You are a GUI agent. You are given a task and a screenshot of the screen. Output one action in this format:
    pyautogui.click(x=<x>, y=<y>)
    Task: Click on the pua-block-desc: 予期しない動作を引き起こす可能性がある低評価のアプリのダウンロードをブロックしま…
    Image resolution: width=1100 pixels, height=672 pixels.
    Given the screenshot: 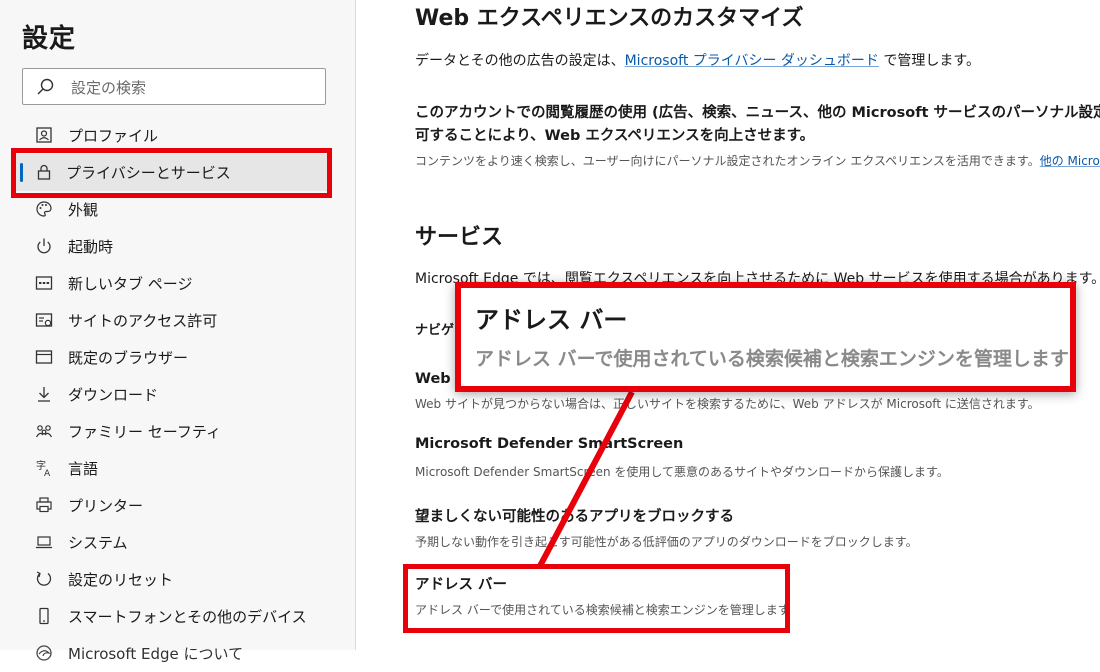 What is the action you would take?
    pyautogui.click(x=666, y=542)
    